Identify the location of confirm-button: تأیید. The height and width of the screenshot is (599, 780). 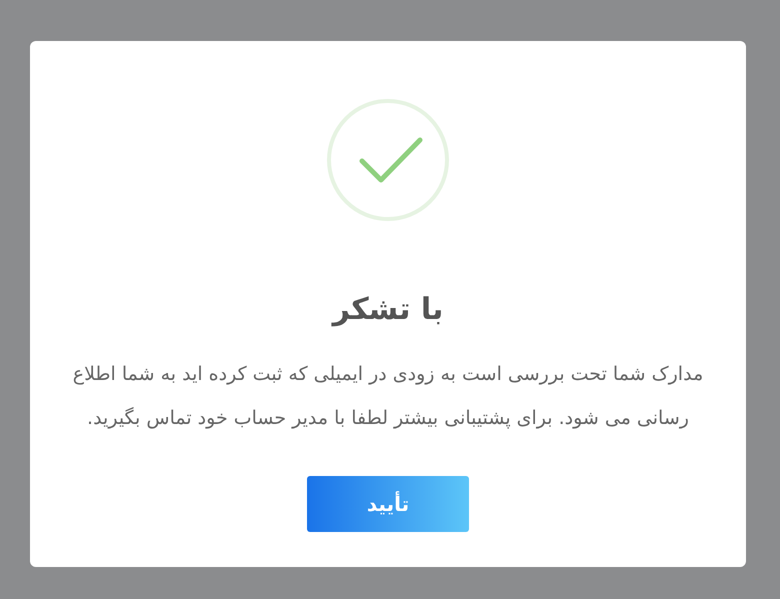
(388, 504).